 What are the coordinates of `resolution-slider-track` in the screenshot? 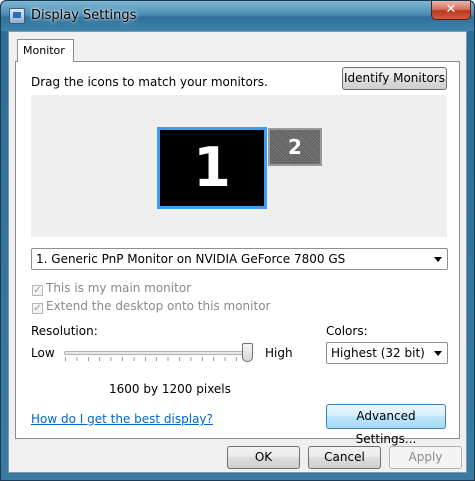 It's located at (156, 353).